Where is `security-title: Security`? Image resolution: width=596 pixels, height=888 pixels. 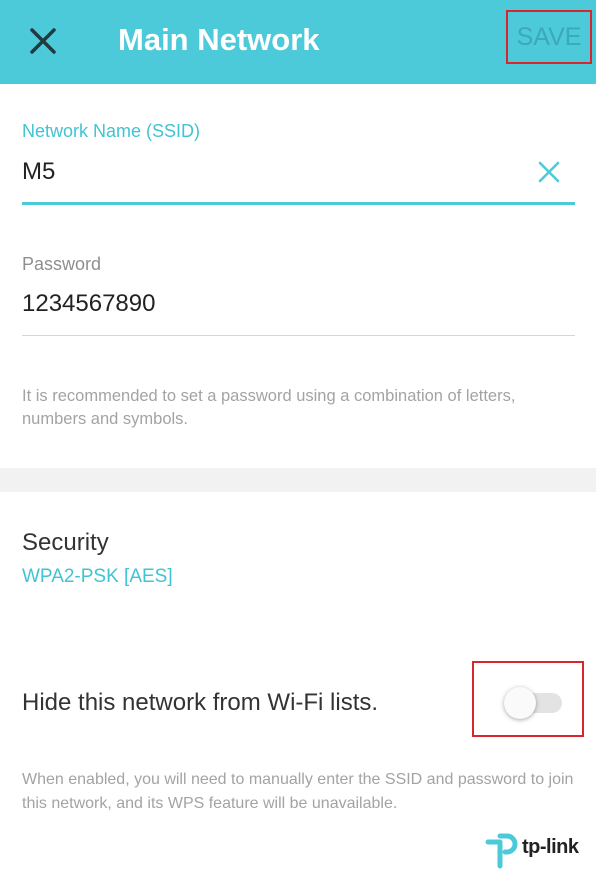 security-title: Security is located at coordinates (65, 542).